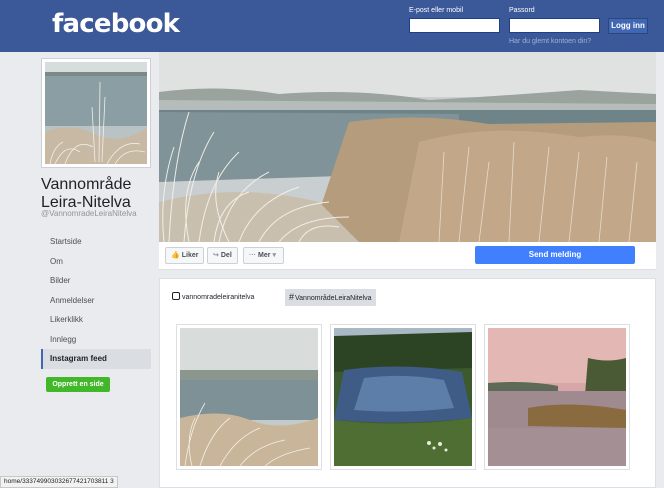 The height and width of the screenshot is (488, 664). Describe the element at coordinates (116, 24) in the screenshot. I see `facebook-logo: facebook` at that location.